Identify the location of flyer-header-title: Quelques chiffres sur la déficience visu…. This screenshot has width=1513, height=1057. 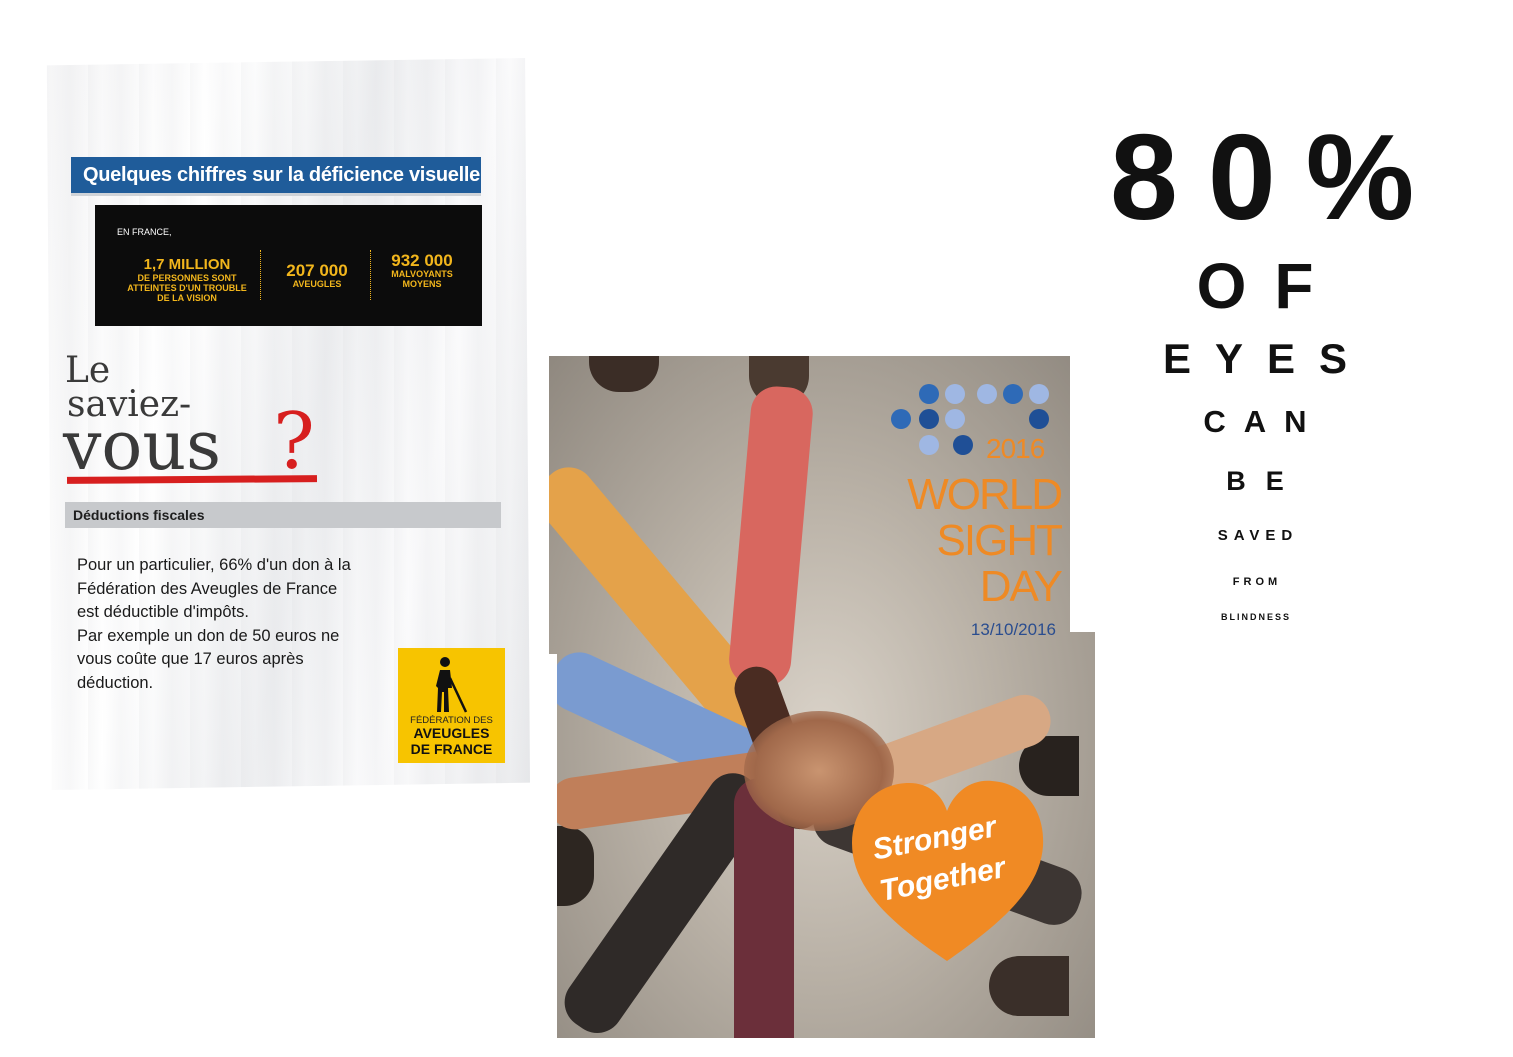
(281, 175).